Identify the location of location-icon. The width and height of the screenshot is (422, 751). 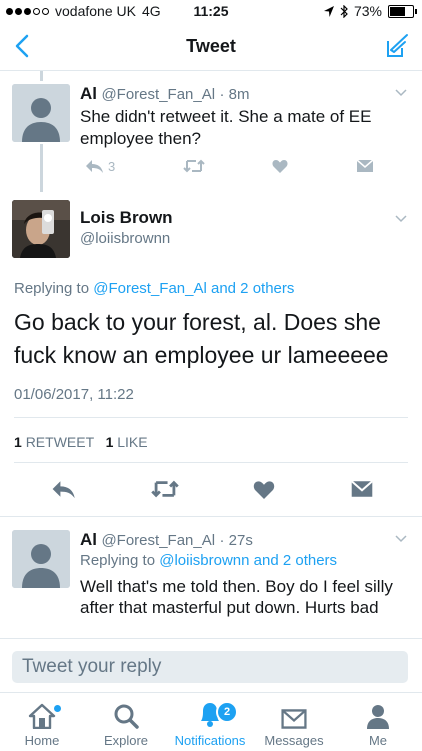
(328, 11).